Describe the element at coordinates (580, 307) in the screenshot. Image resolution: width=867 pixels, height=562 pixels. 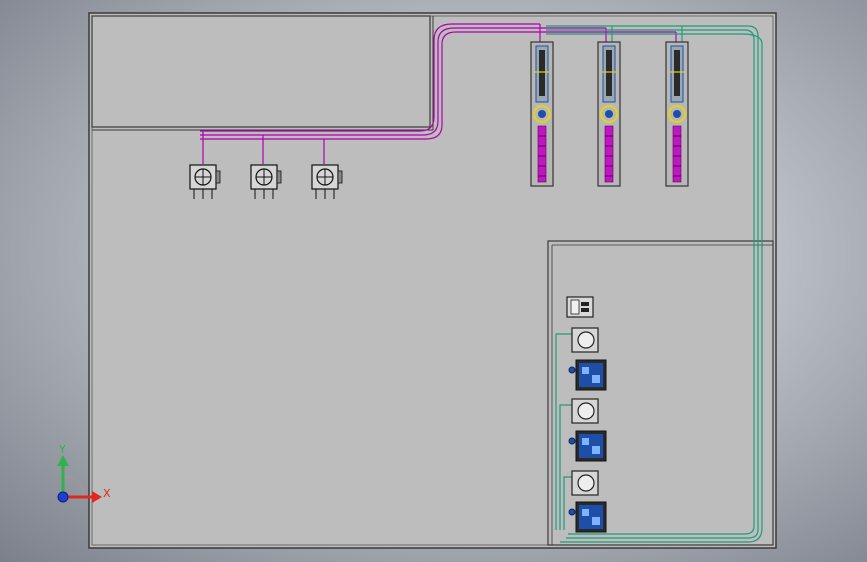
I see `control-box` at that location.